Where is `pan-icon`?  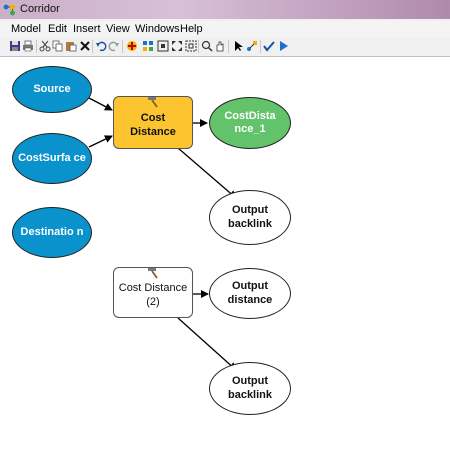
pan-icon is located at coordinates (220, 46).